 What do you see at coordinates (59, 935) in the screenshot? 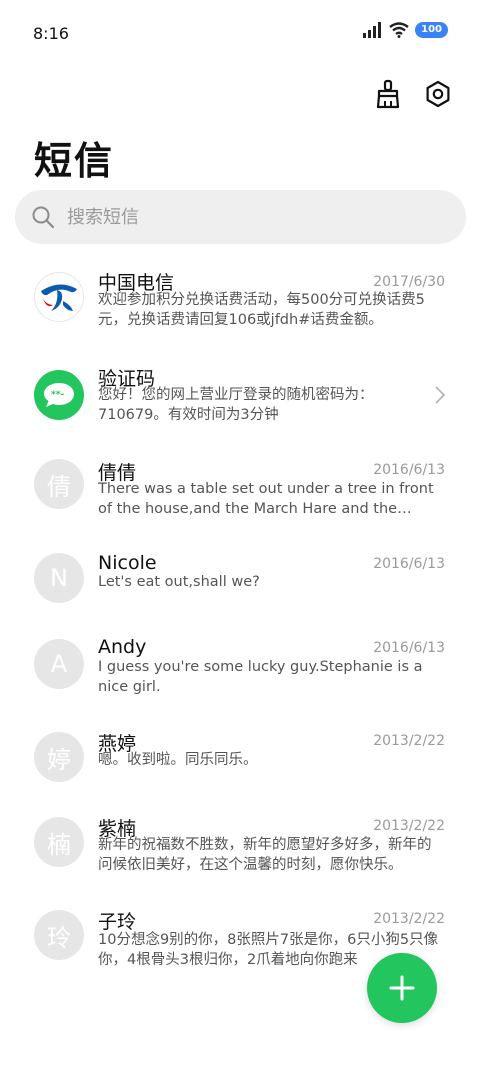
I see `avatar: 玲` at bounding box center [59, 935].